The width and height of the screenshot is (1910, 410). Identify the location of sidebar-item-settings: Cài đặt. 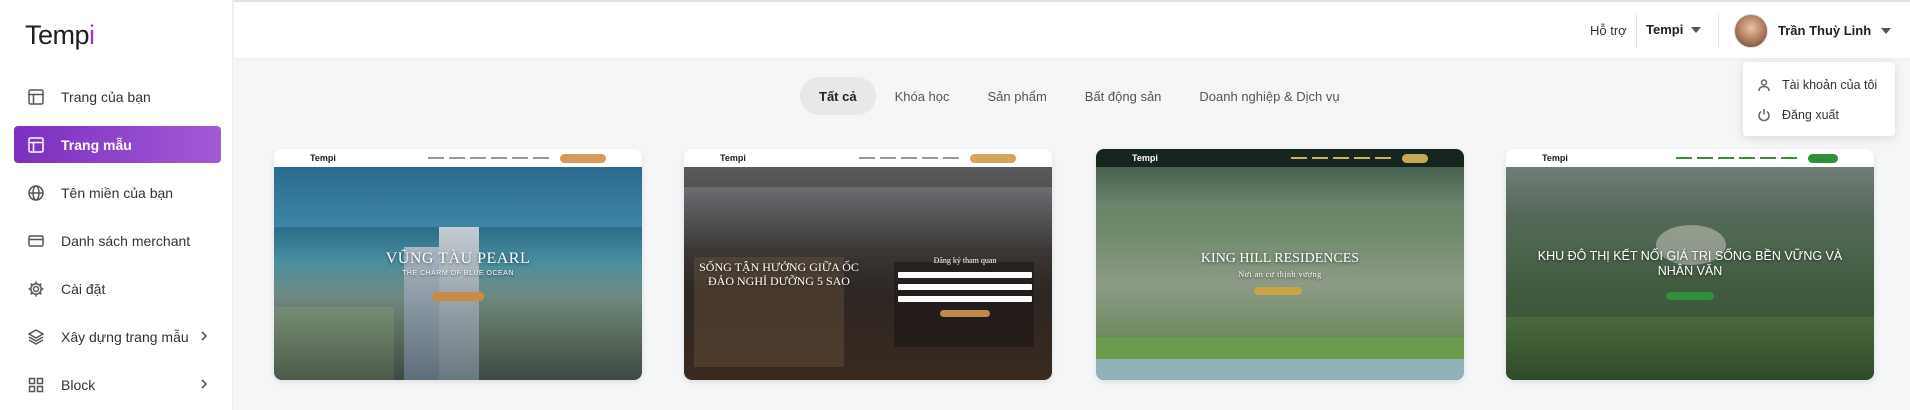
(117, 288).